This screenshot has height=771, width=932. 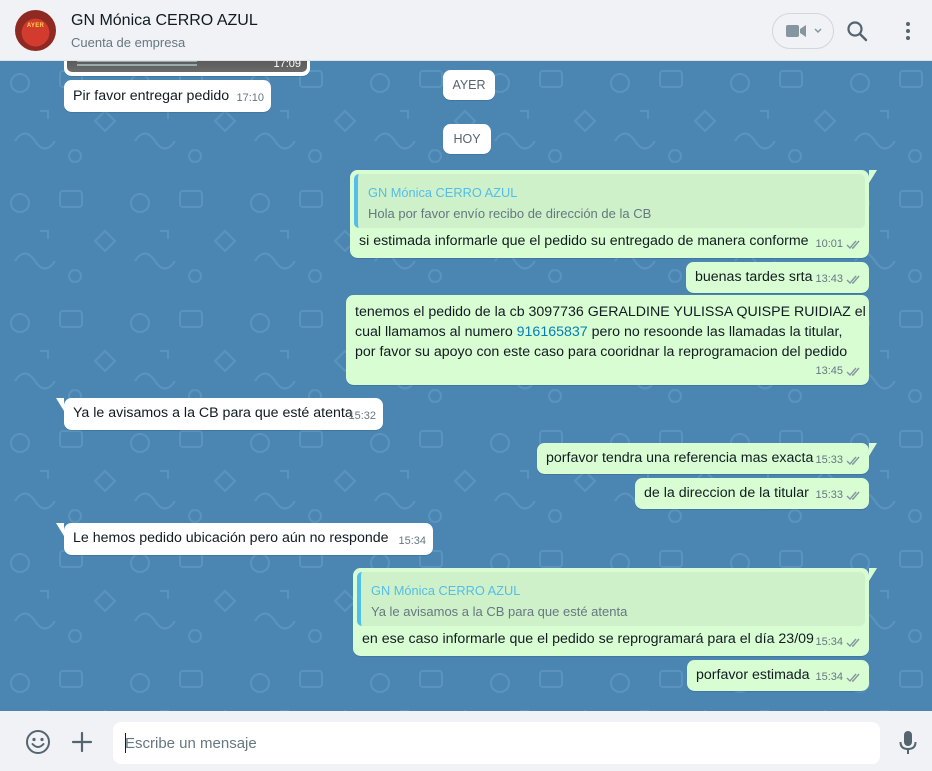 What do you see at coordinates (552, 332) in the screenshot?
I see `phone-link: 916165837` at bounding box center [552, 332].